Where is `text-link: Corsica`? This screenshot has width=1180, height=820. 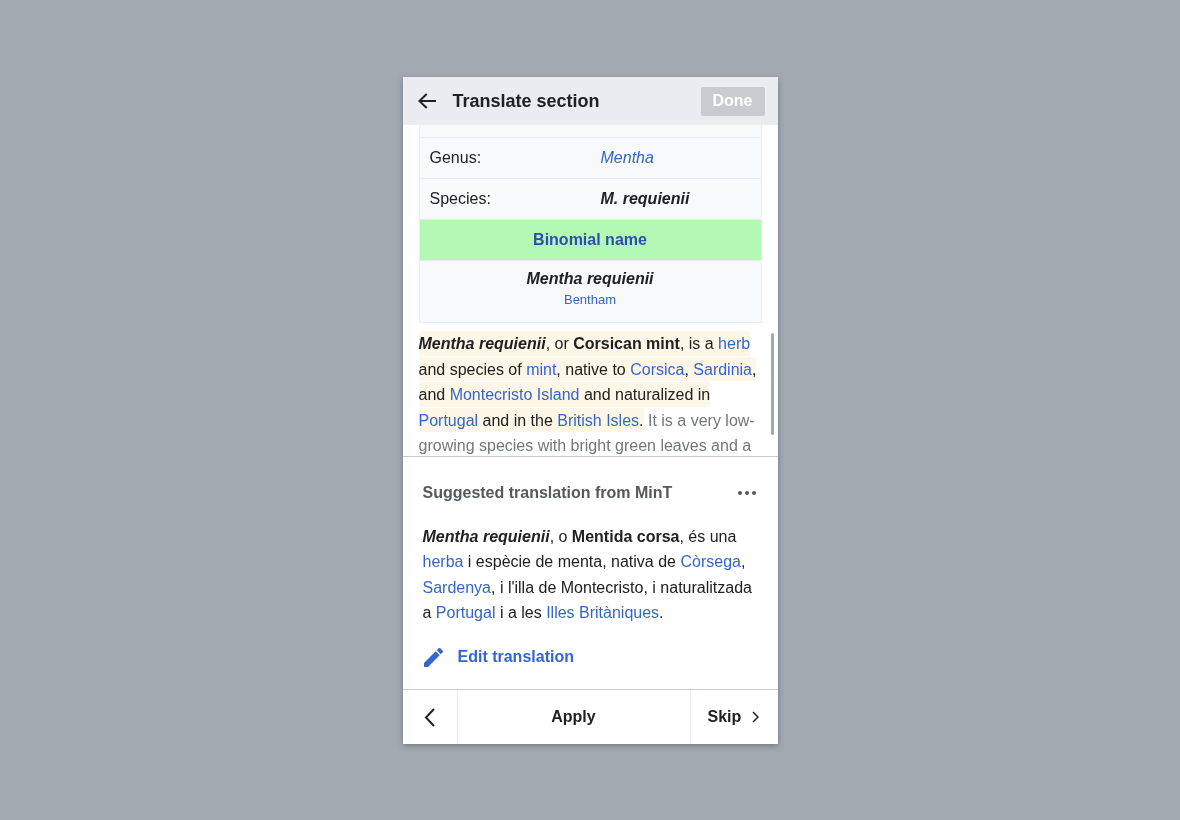 text-link: Corsica is located at coordinates (657, 369).